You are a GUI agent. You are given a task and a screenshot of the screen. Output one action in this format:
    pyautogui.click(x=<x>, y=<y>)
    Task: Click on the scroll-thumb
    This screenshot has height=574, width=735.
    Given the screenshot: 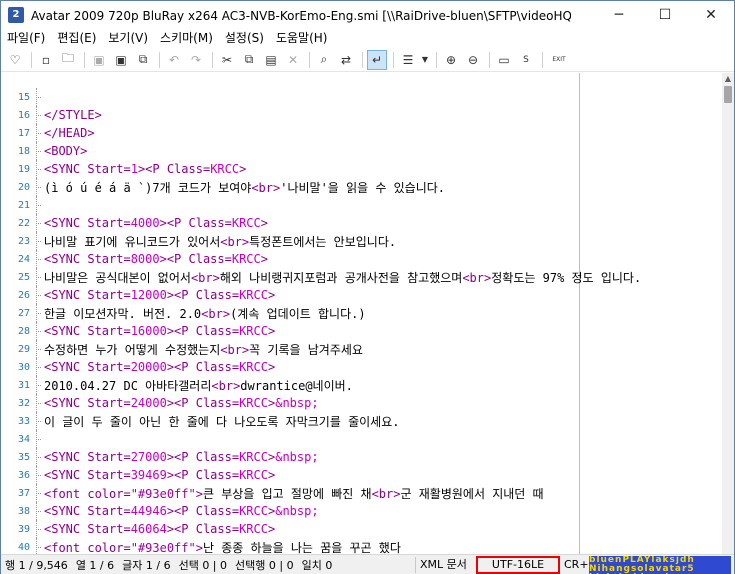 What is the action you would take?
    pyautogui.click(x=728, y=94)
    